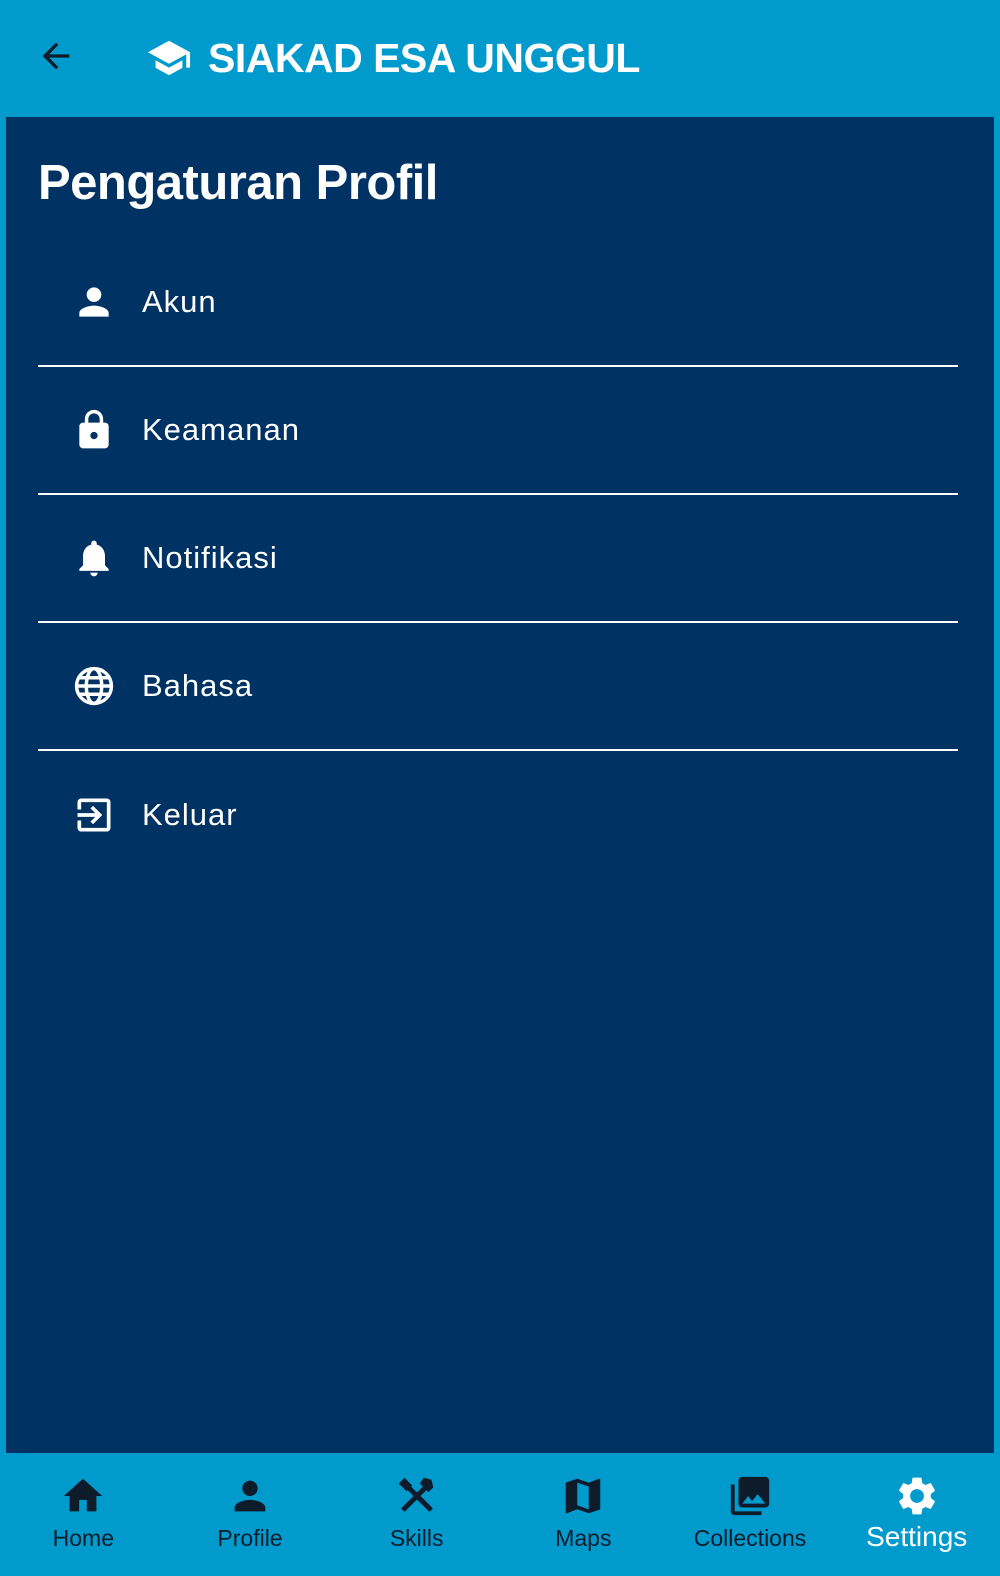 Image resolution: width=1000 pixels, height=1576 pixels. I want to click on app-bar: SIAKAD ESA UNGGUL, so click(500, 58).